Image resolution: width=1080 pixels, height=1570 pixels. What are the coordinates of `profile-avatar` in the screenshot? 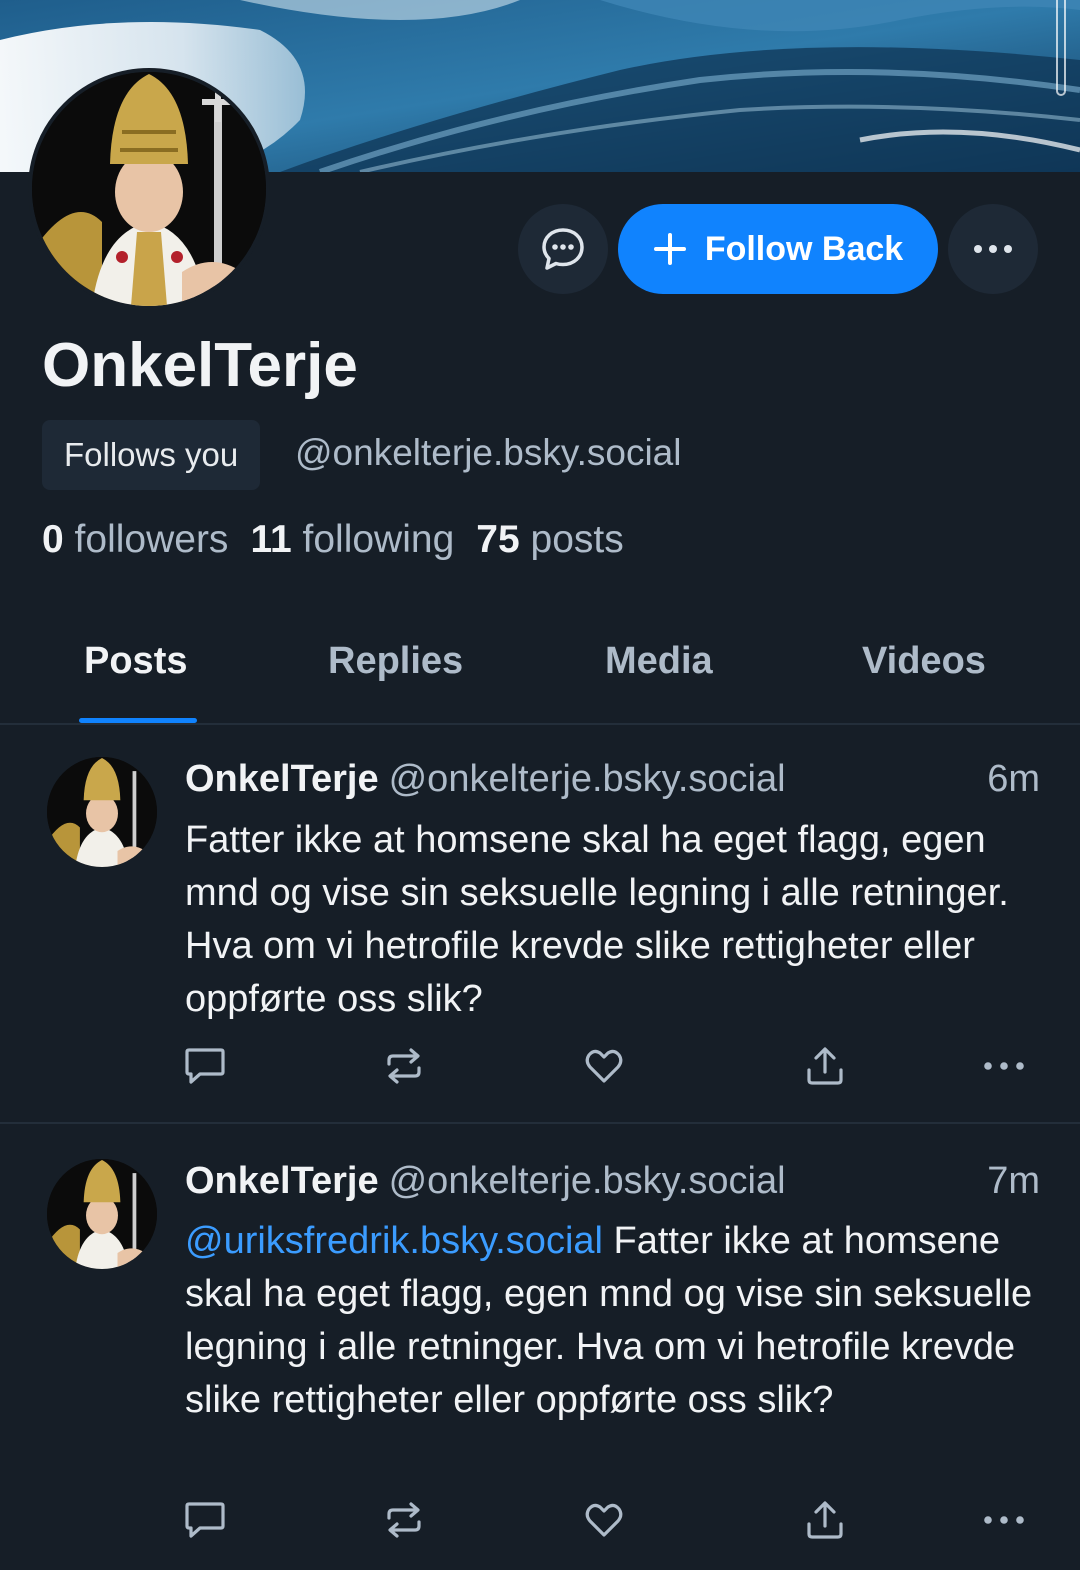 It's located at (149, 189).